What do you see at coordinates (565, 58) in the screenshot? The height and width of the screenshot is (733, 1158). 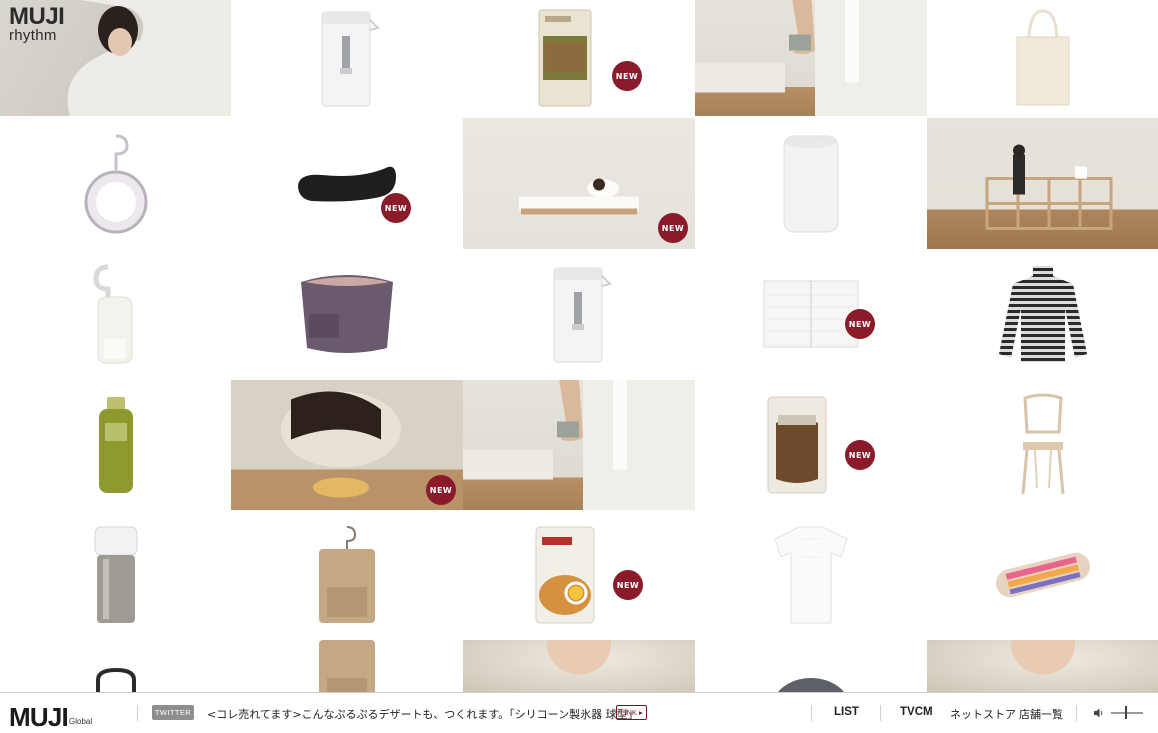 I see `pouch-icon` at bounding box center [565, 58].